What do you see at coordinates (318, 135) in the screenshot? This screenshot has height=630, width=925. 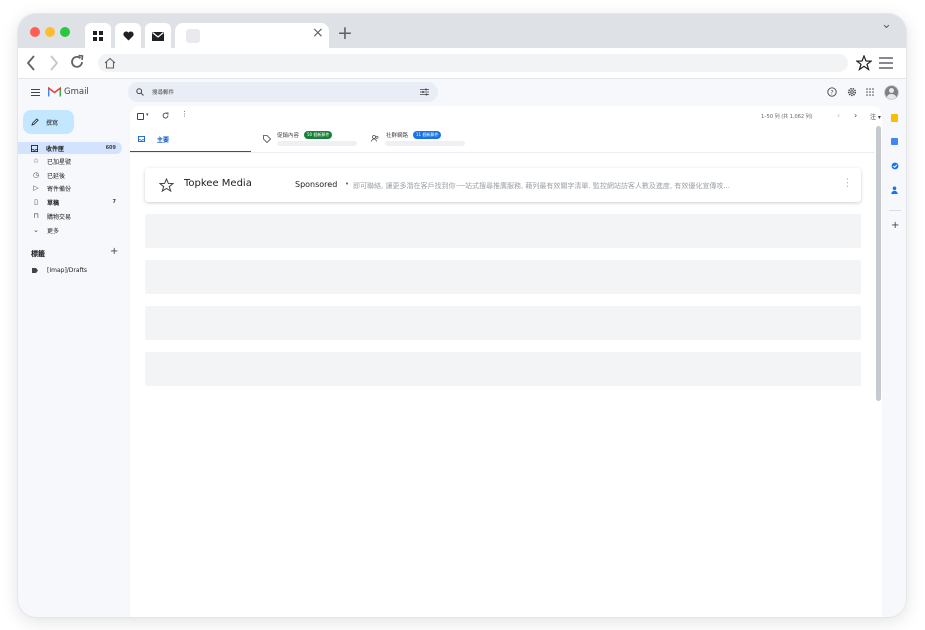 I see `tab-new-badge: 50 個新郵件` at bounding box center [318, 135].